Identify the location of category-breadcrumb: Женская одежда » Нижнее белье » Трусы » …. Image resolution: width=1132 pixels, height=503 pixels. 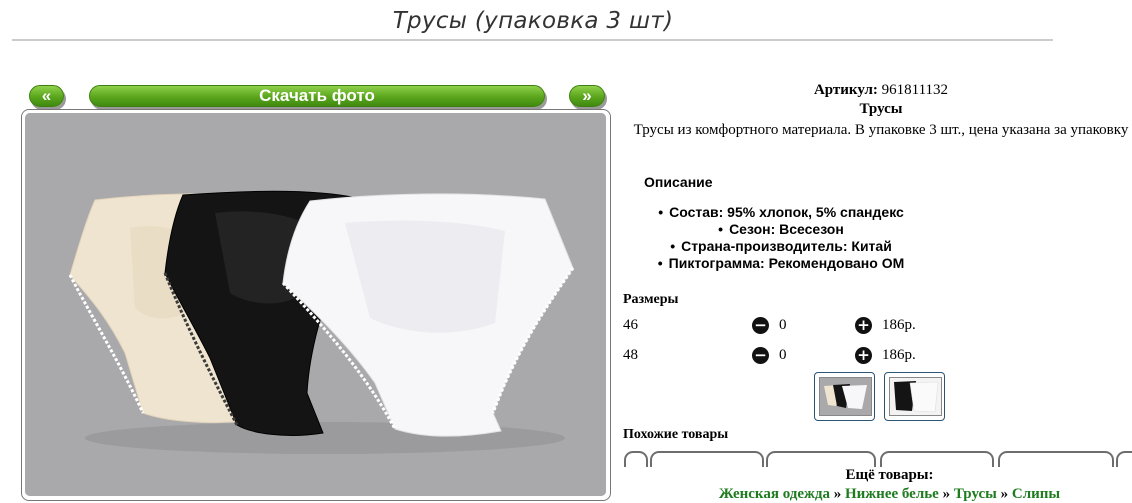
(877, 494).